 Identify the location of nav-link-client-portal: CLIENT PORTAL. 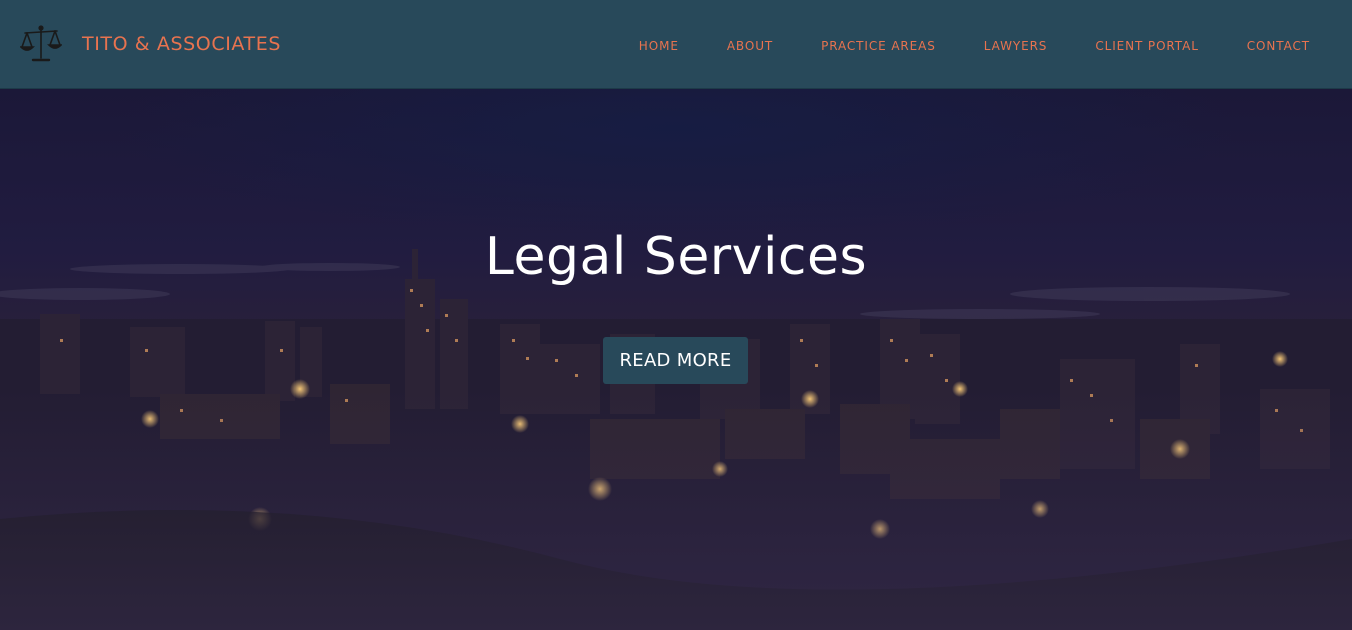
(1146, 46).